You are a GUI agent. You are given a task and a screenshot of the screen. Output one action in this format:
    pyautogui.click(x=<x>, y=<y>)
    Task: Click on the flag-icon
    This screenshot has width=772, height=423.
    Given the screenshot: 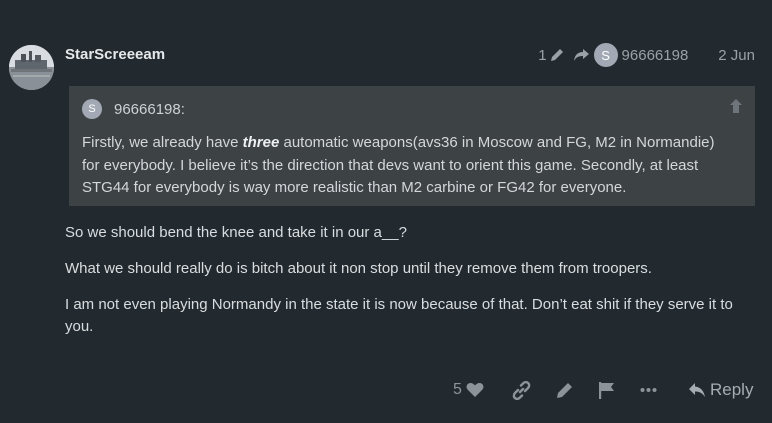 What is the action you would take?
    pyautogui.click(x=606, y=390)
    